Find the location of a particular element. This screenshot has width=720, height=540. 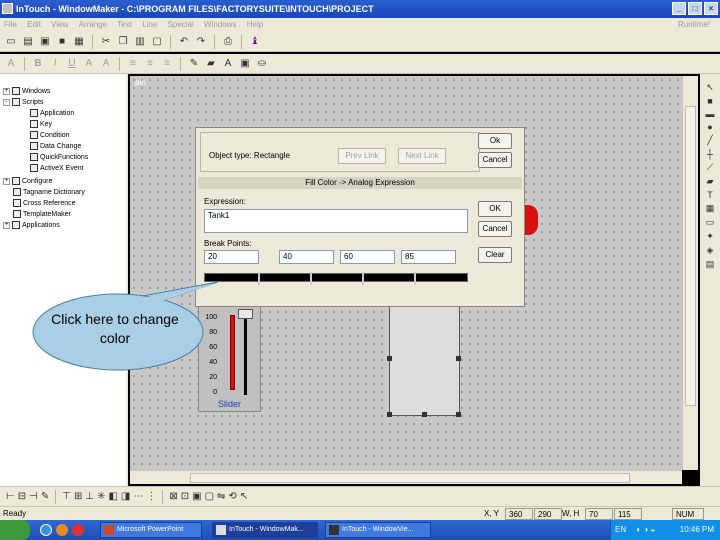

cut-icon: ✂ is located at coordinates (106, 42).